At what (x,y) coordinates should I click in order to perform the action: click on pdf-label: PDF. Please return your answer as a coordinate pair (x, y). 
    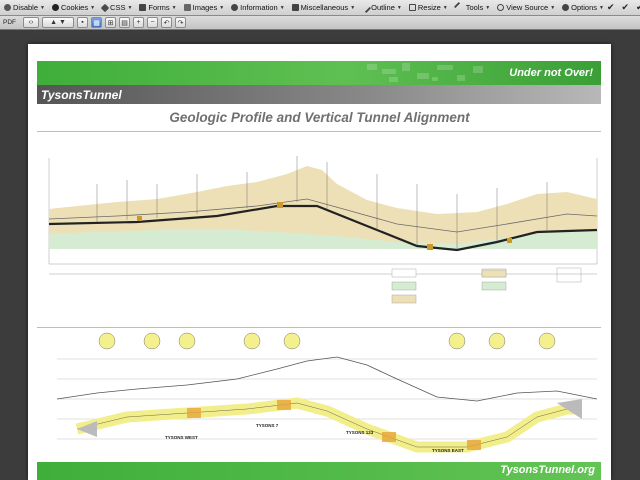
    Looking at the image, I should click on (9, 22).